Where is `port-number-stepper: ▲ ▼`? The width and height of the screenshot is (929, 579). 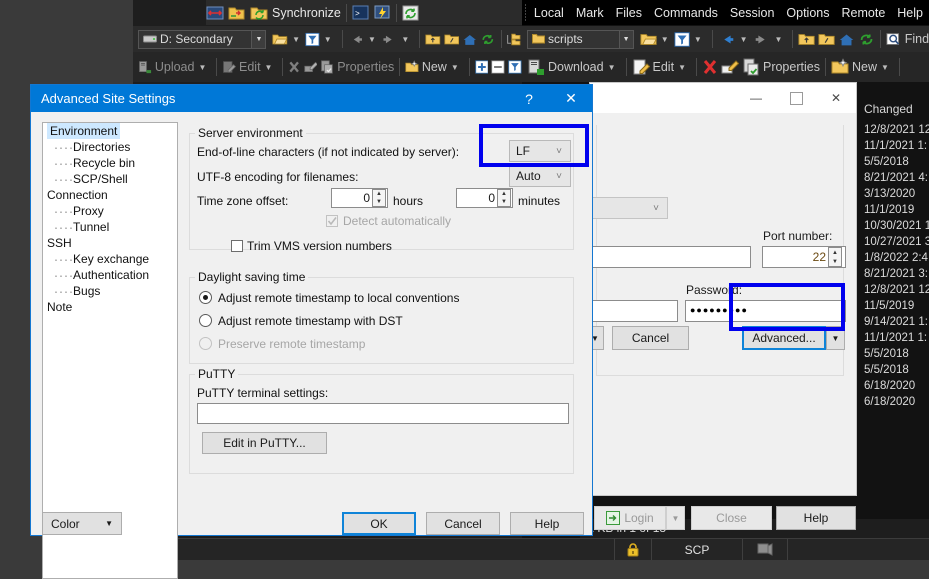
port-number-stepper: ▲ ▼ is located at coordinates (835, 257).